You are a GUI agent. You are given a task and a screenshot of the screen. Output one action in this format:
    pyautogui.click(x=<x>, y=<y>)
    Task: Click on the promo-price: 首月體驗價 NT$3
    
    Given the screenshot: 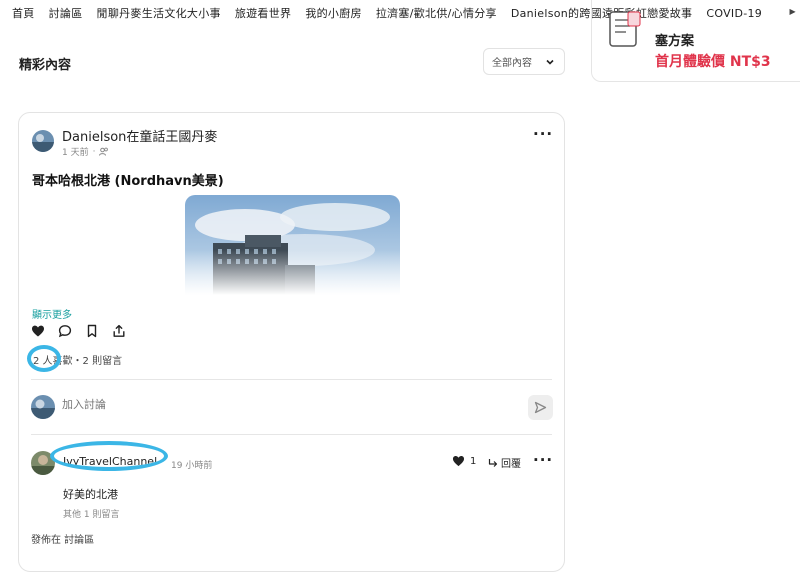 What is the action you would take?
    pyautogui.click(x=713, y=62)
    